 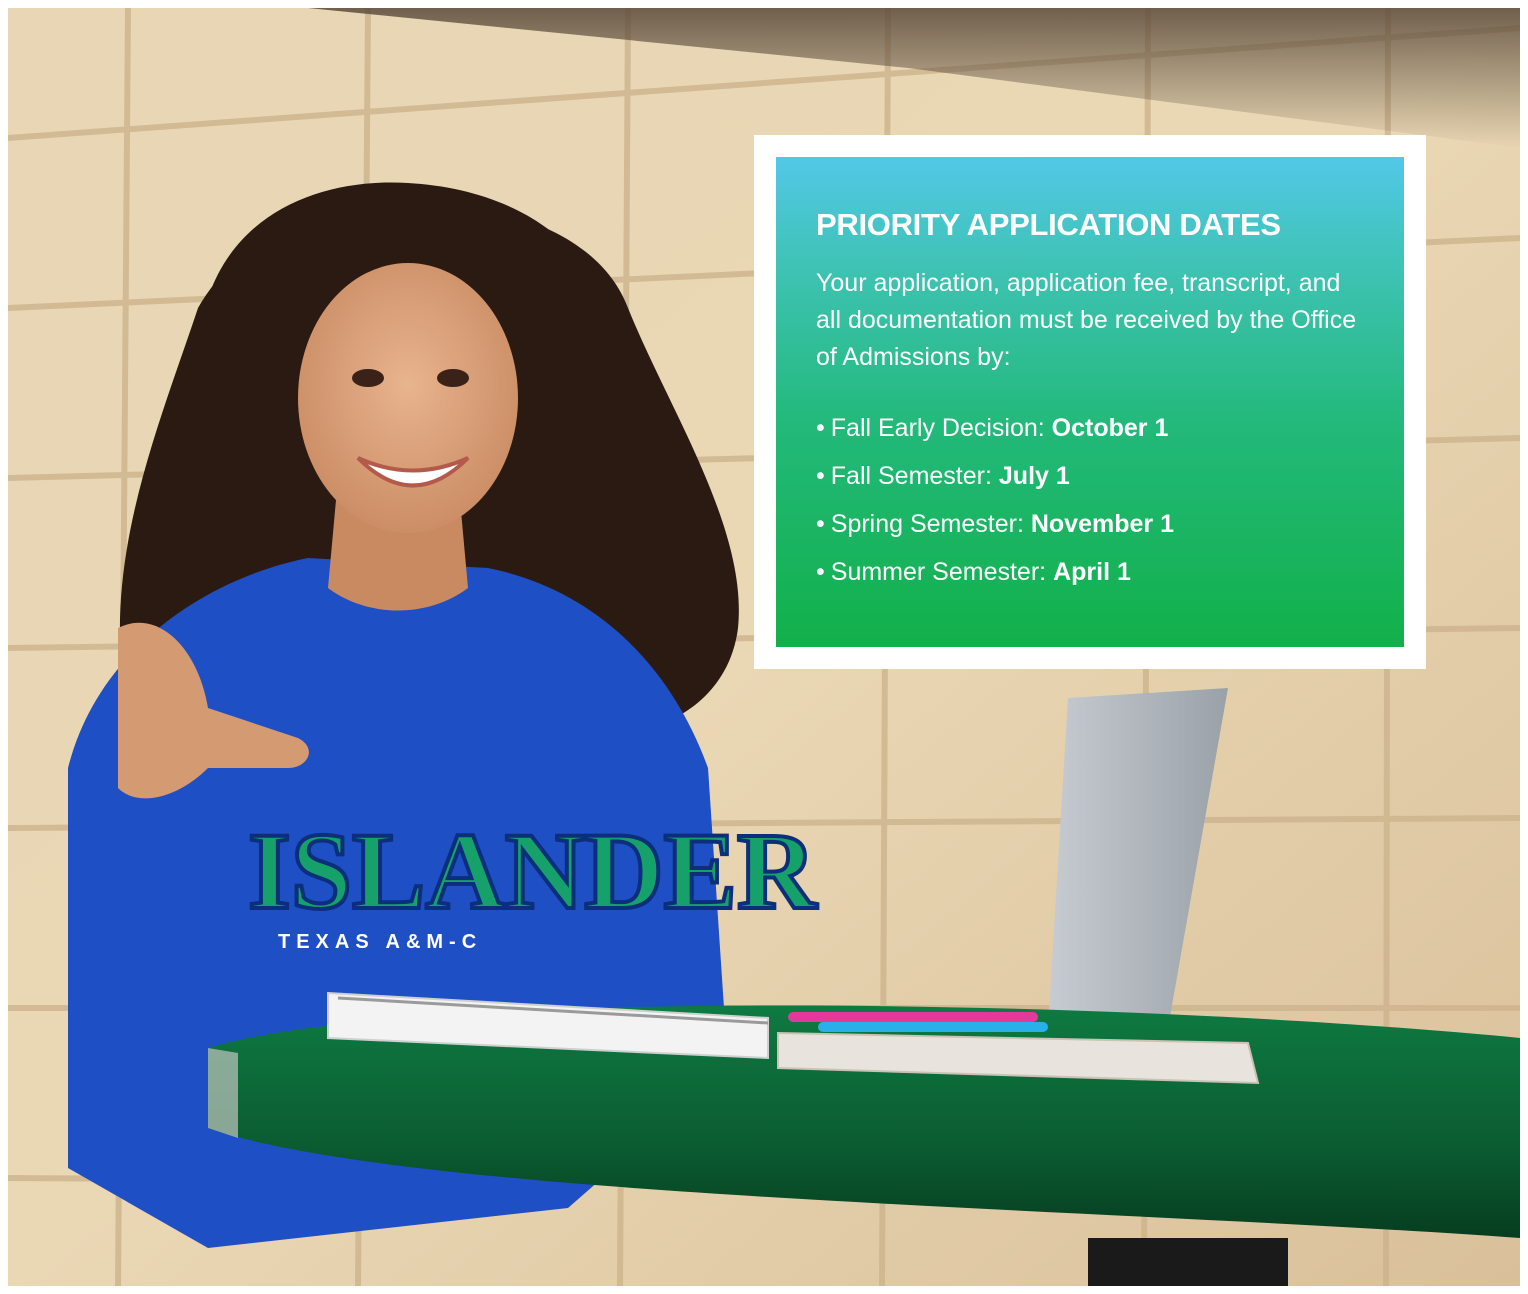 What do you see at coordinates (1048, 224) in the screenshot?
I see `card-title: PRIORITY APPLICATION DATES` at bounding box center [1048, 224].